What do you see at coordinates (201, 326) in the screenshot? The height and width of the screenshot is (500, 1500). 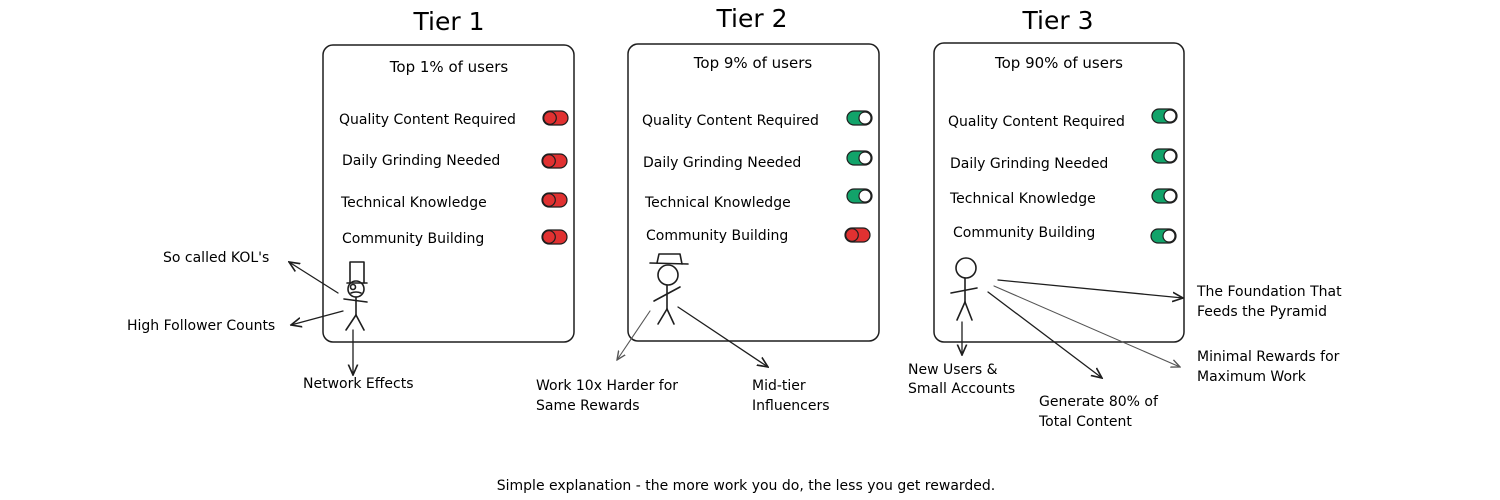 I see `followers-label: High Follower Counts` at bounding box center [201, 326].